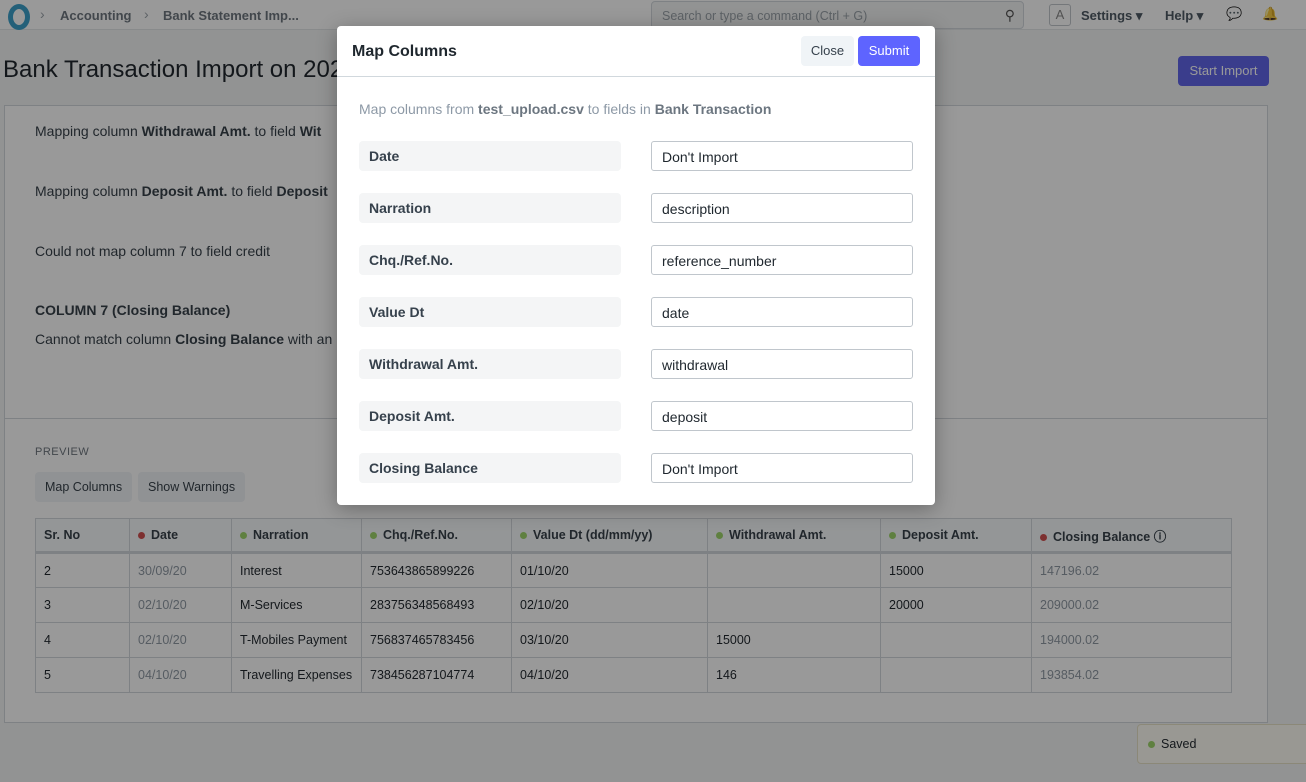  Describe the element at coordinates (84, 487) in the screenshot. I see `map-columns-button: Map Columns` at that location.